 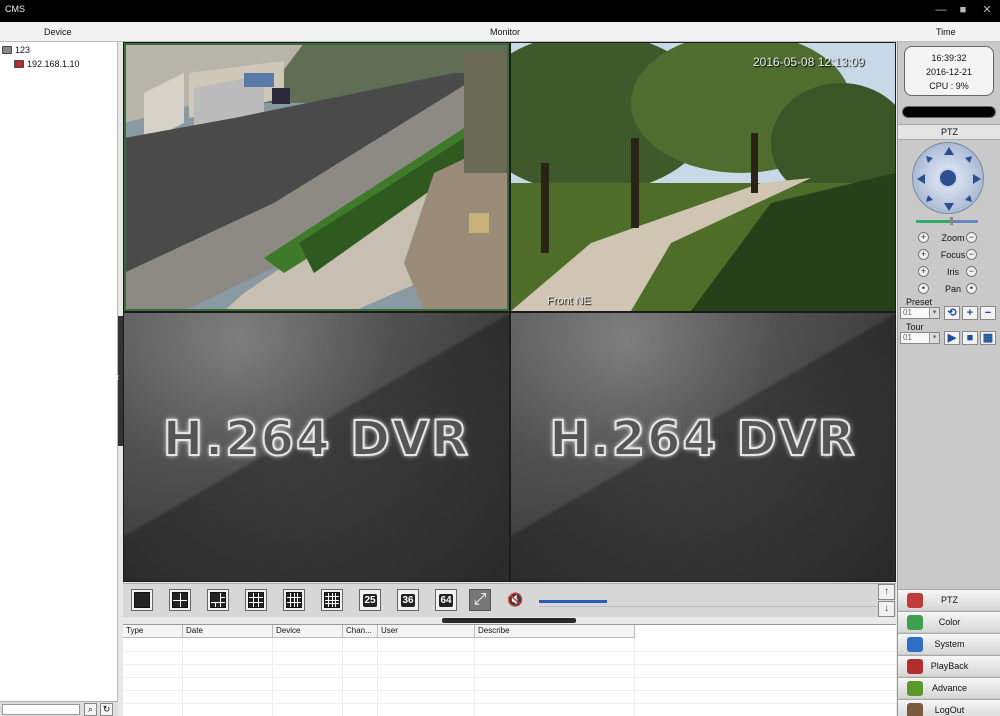 I want to click on menu-advance-label: Advance, so click(x=949, y=688).